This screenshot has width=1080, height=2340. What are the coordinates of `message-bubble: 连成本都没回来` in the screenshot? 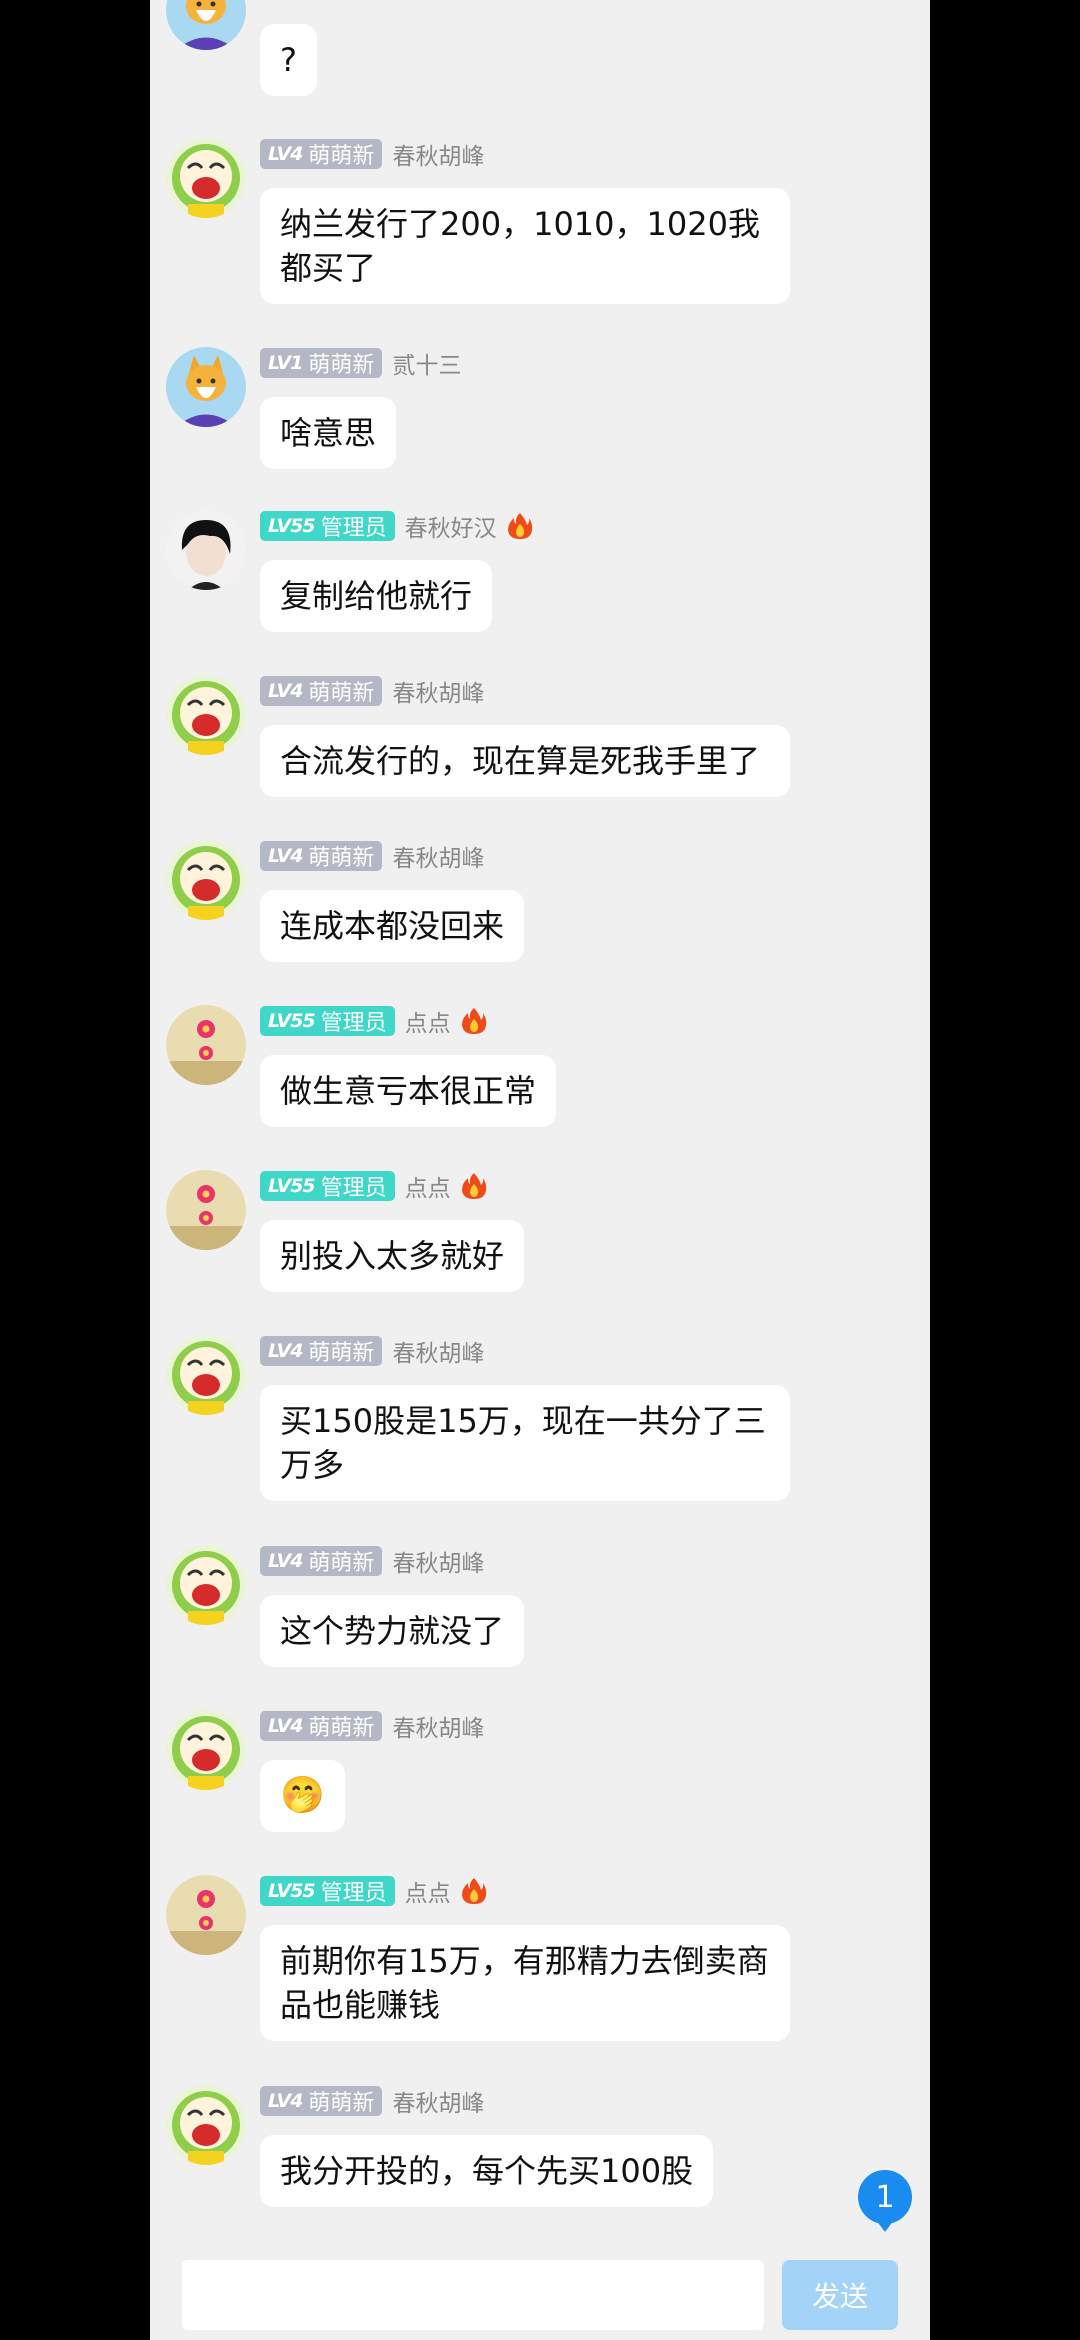 It's located at (392, 926).